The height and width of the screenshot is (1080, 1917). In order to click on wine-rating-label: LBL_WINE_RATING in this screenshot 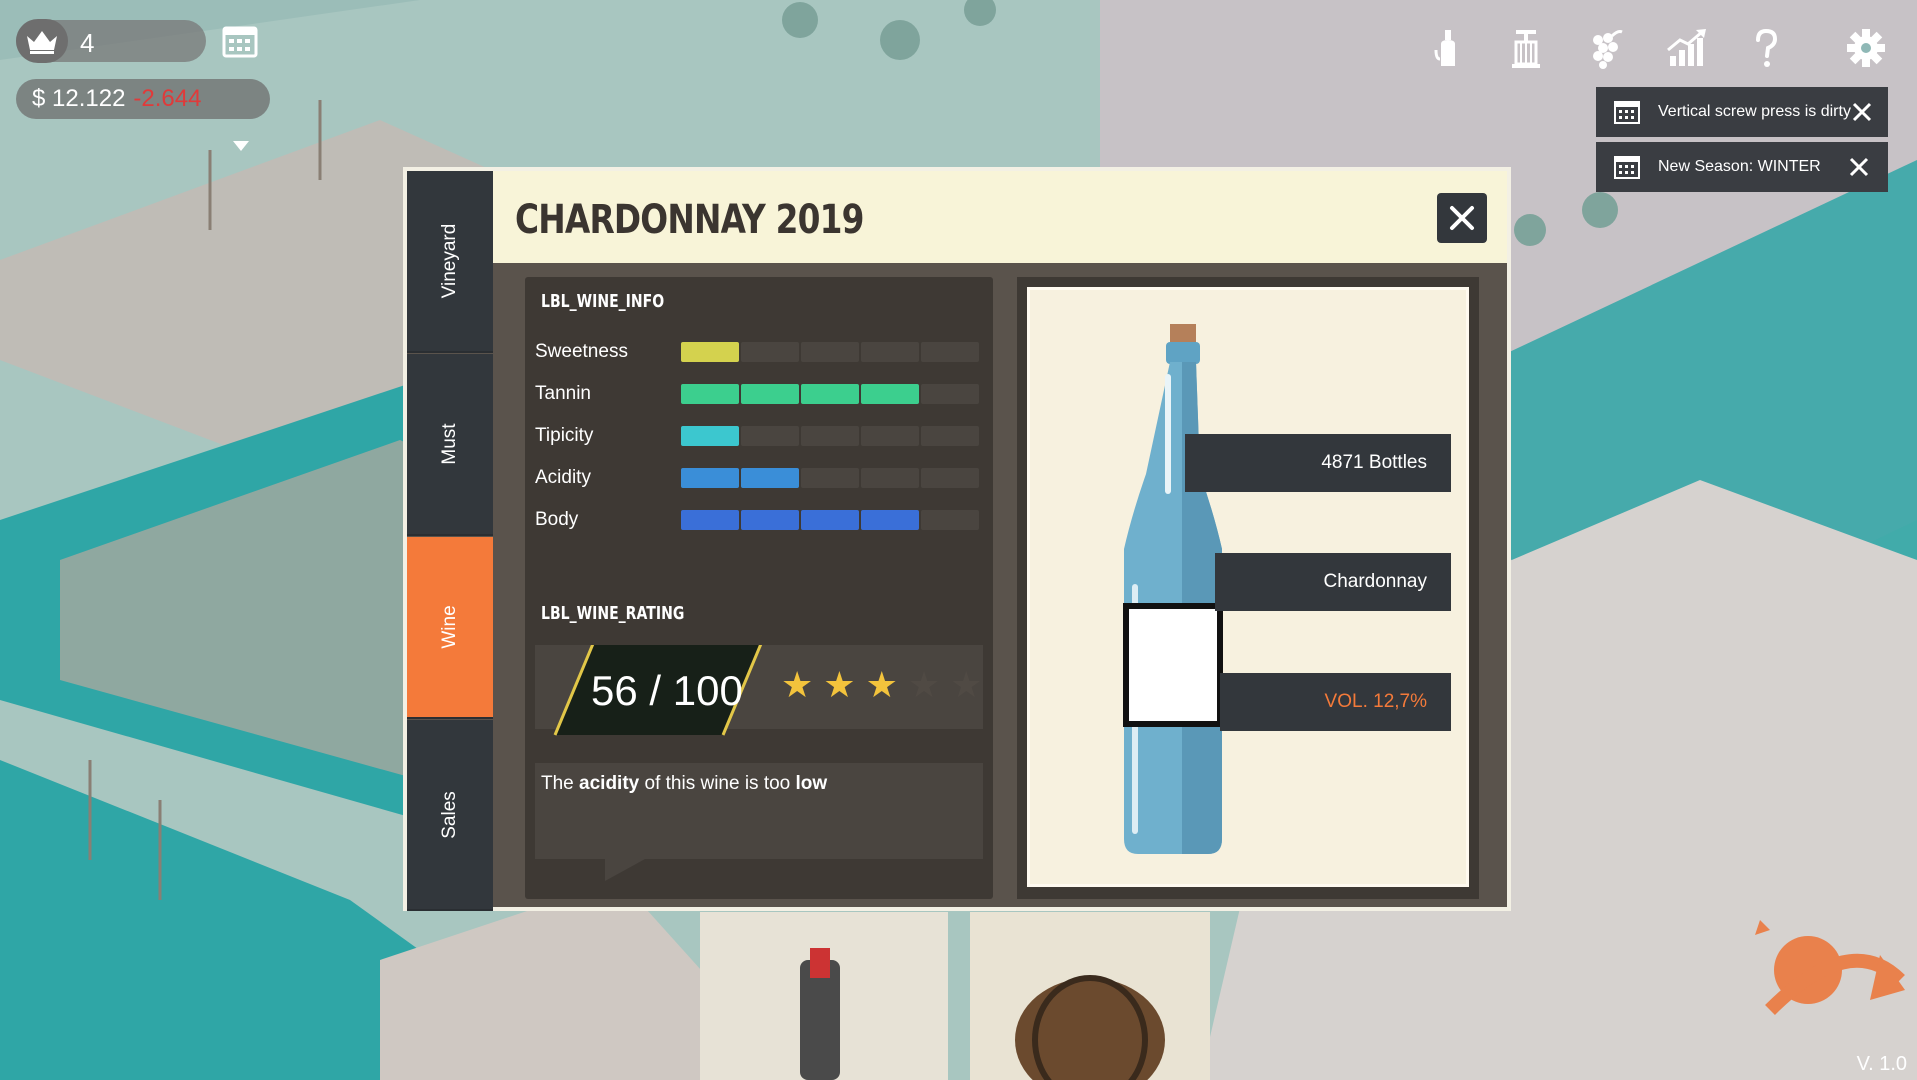, I will do `click(613, 613)`.